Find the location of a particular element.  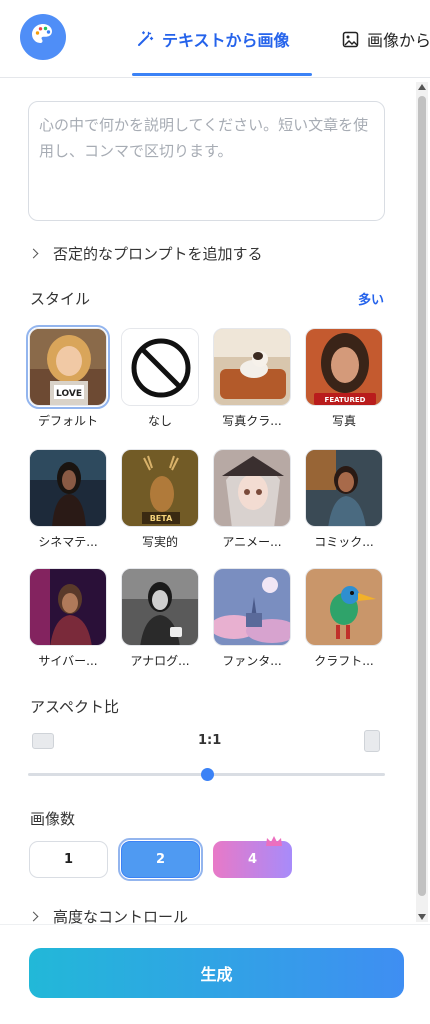

style-thumbnail: LOVE is located at coordinates (68, 367).